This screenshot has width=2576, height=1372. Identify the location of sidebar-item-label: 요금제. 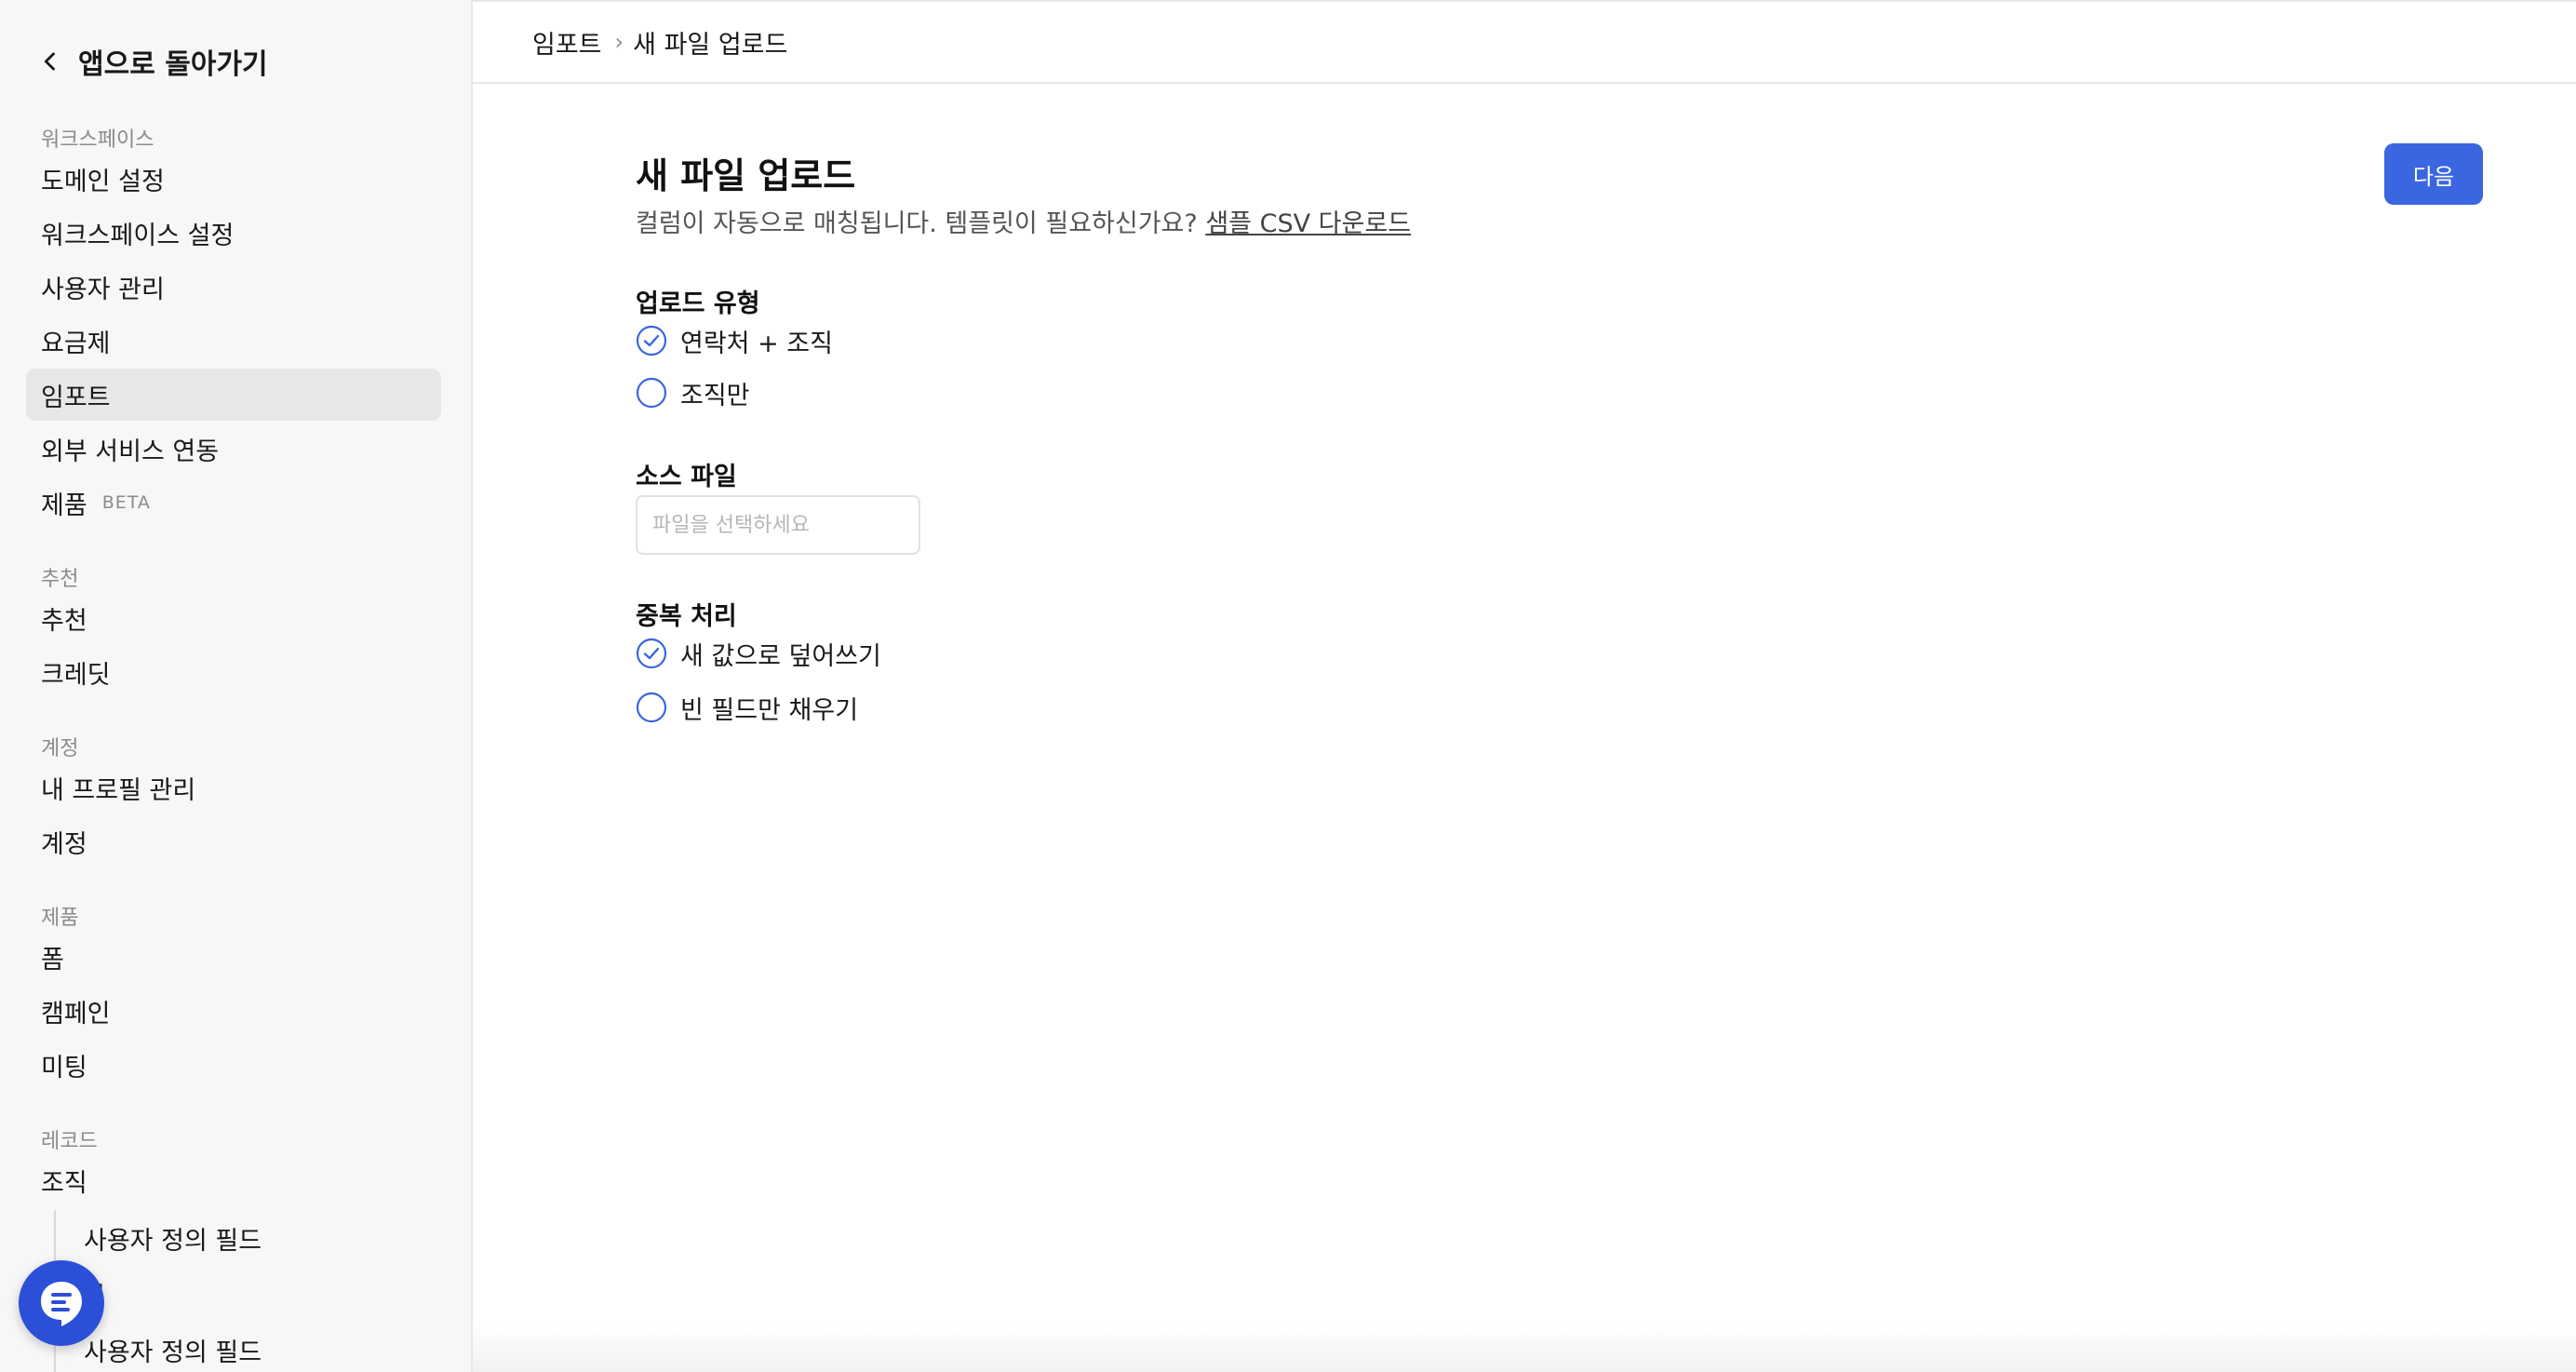
(76, 343).